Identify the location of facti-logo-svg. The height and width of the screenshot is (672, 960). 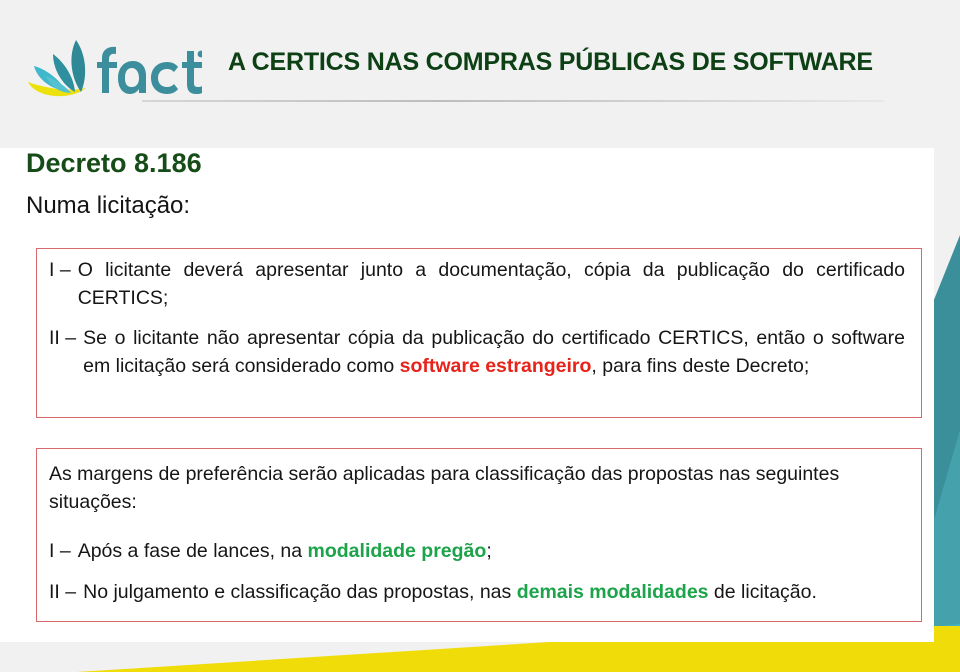
(116, 68).